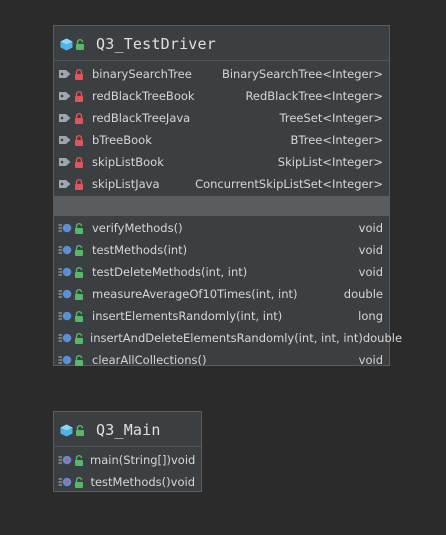 This screenshot has width=446, height=535. I want to click on class-name: Q3_Main, so click(128, 430).